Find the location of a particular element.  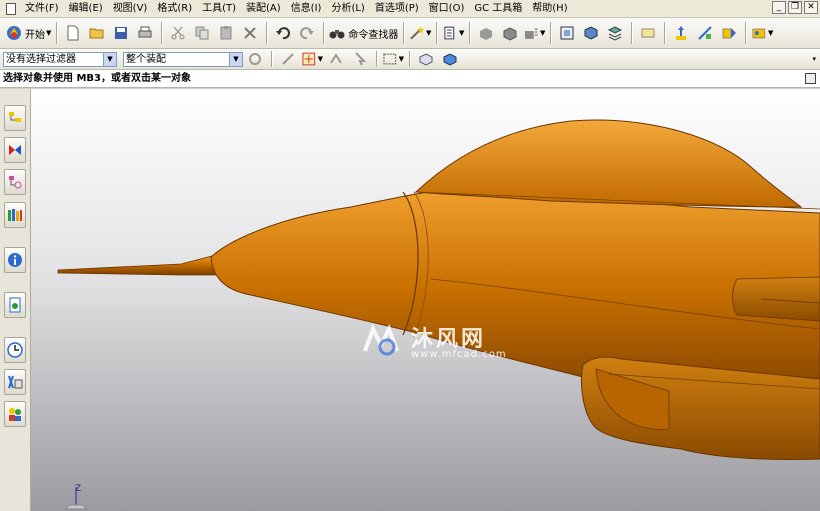

move-component-button is located at coordinates (681, 33).